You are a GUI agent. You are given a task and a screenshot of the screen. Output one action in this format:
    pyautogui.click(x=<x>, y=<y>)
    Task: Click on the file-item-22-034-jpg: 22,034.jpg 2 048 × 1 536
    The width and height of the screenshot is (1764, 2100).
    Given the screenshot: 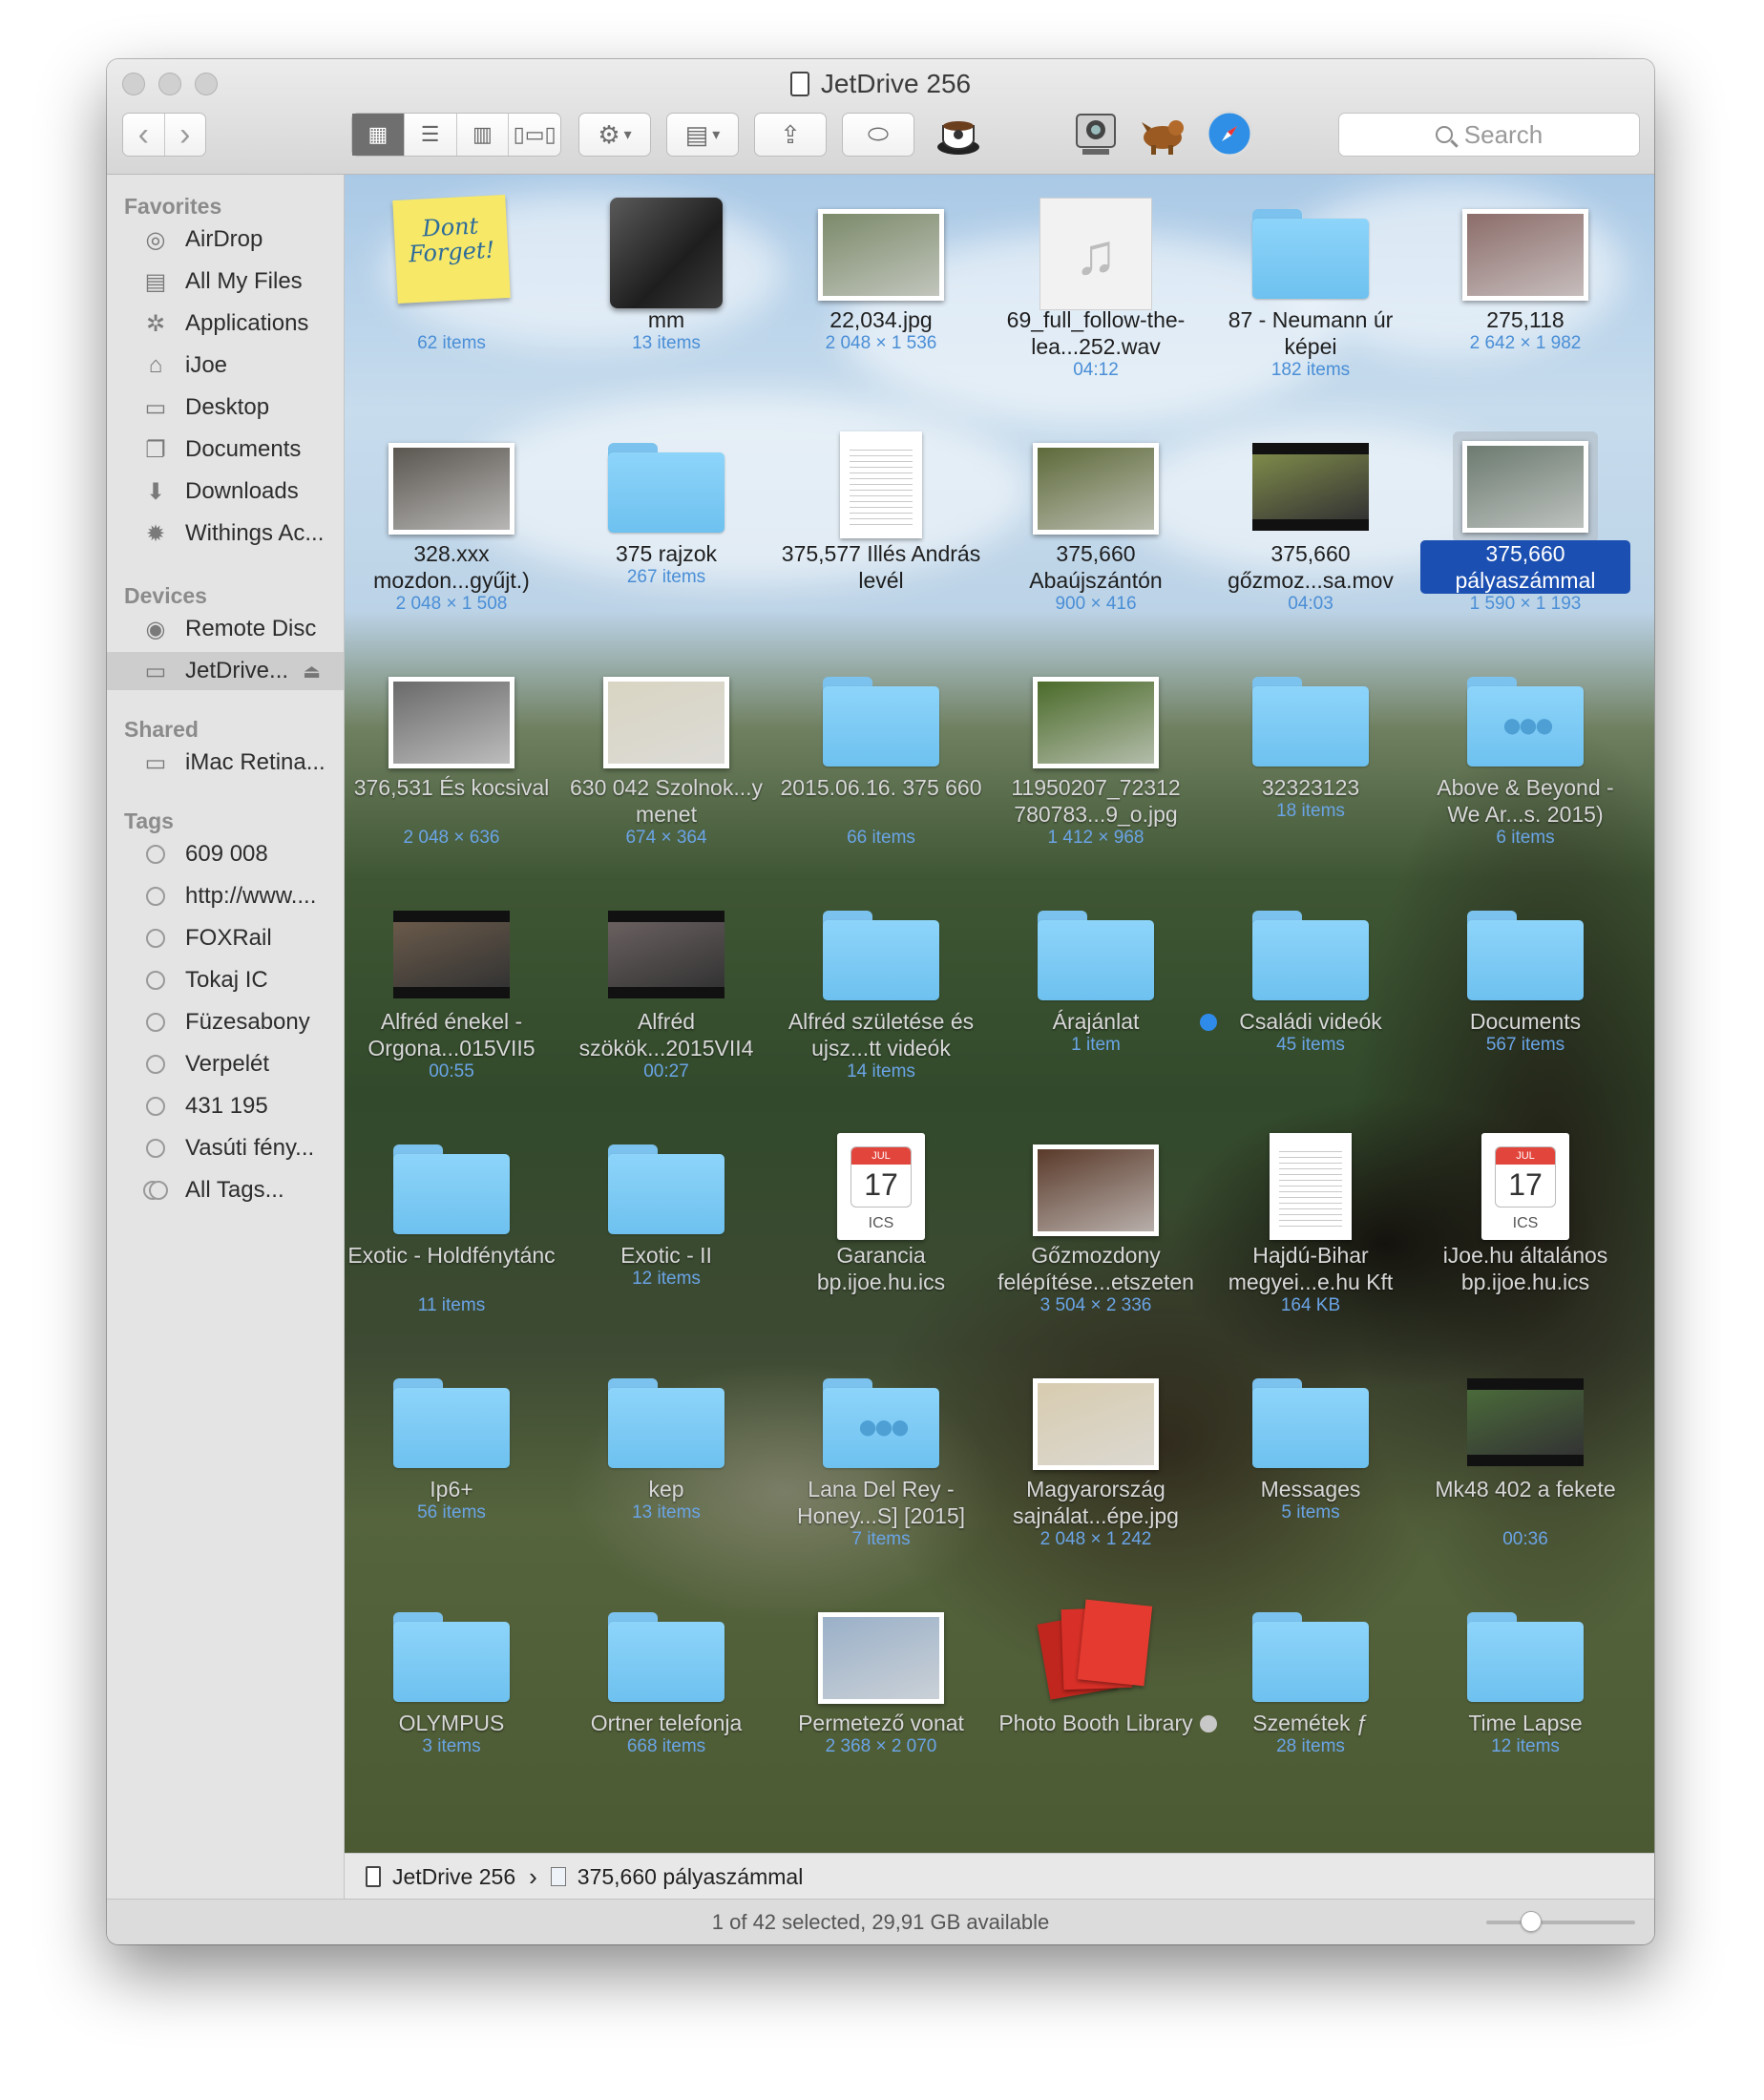 What is the action you would take?
    pyautogui.click(x=881, y=290)
    